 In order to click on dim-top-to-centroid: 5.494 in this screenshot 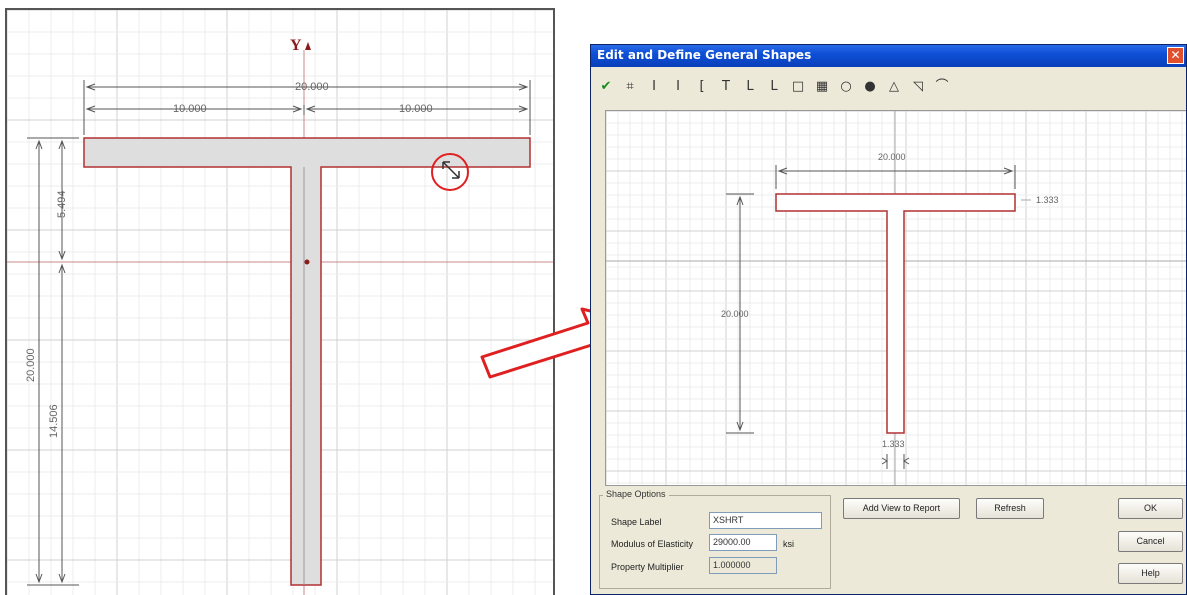, I will do `click(62, 204)`.